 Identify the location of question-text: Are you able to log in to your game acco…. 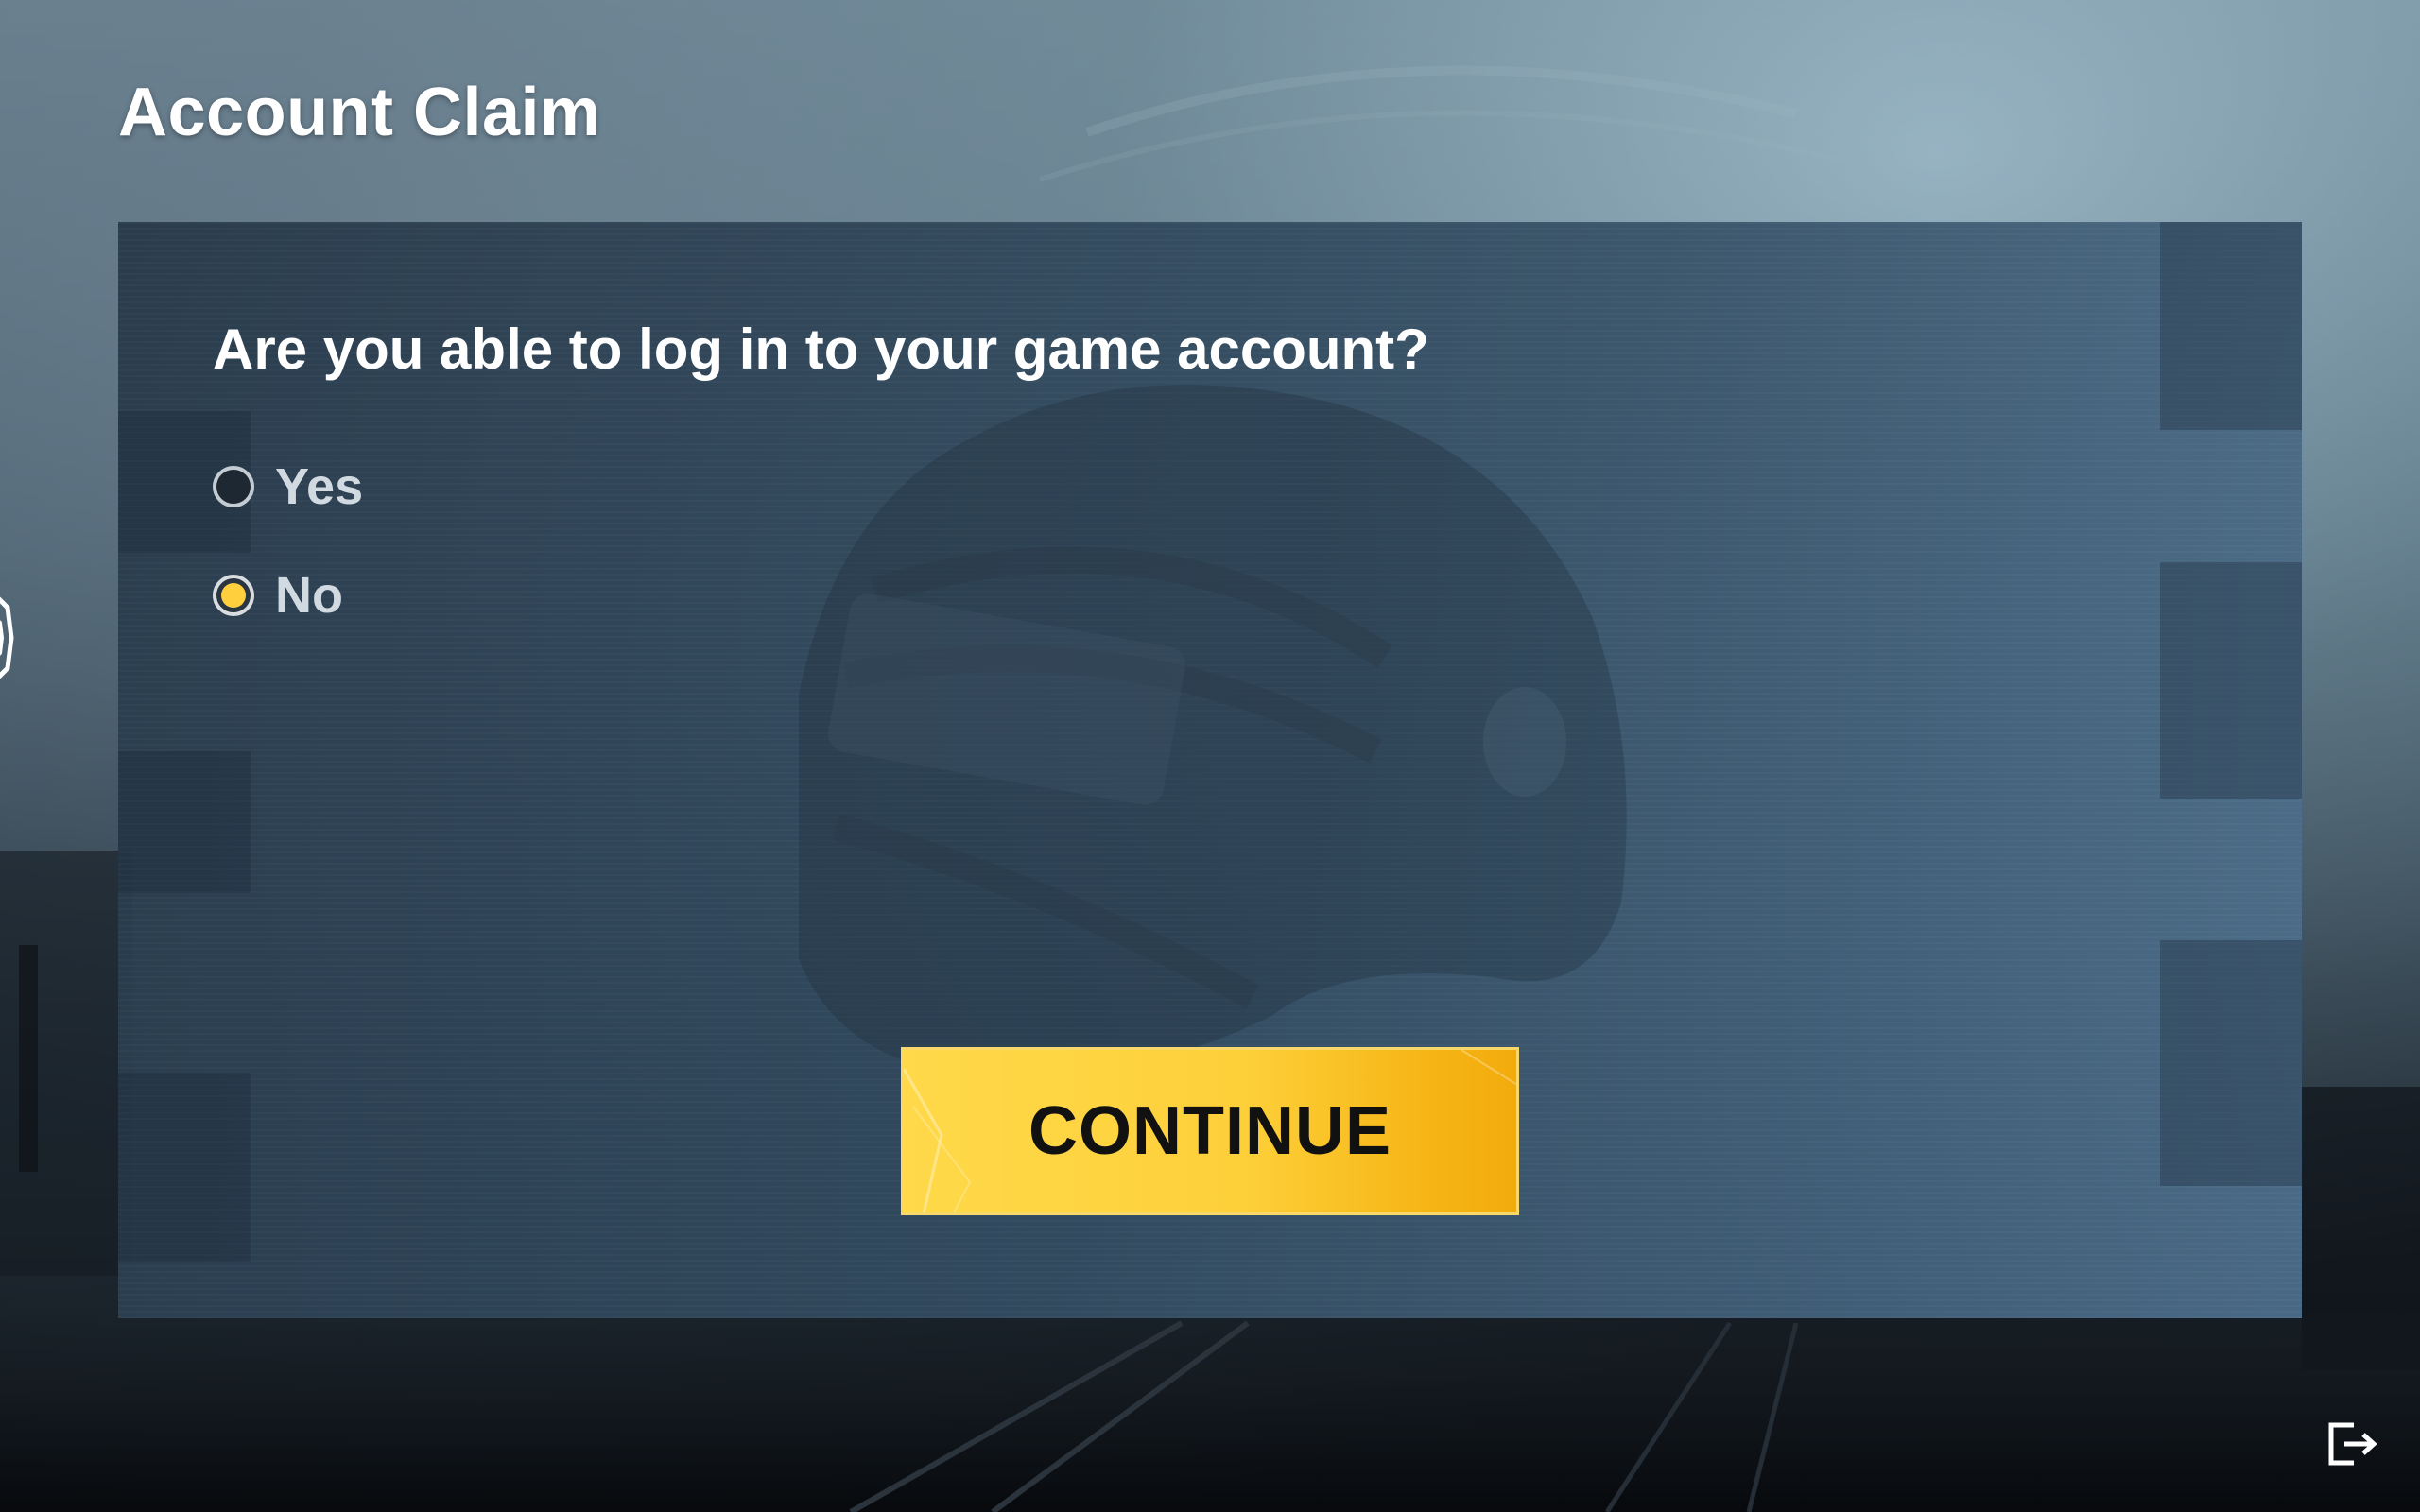
(821, 349).